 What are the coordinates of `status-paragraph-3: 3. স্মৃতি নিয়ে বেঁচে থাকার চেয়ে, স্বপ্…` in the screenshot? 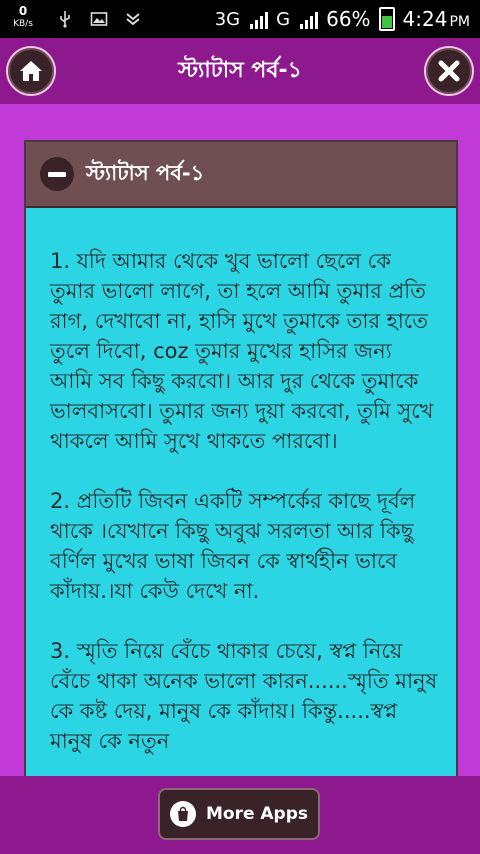 It's located at (244, 696).